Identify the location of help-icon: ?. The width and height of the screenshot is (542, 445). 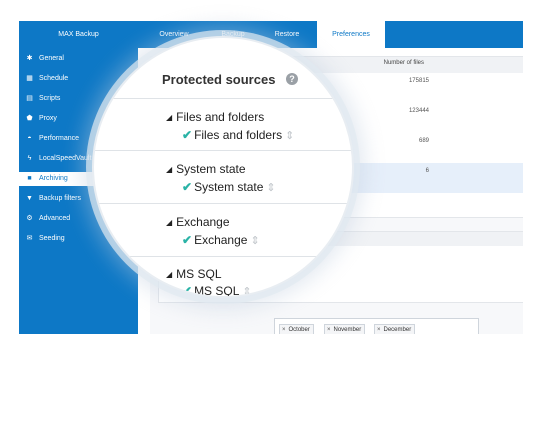
(292, 79).